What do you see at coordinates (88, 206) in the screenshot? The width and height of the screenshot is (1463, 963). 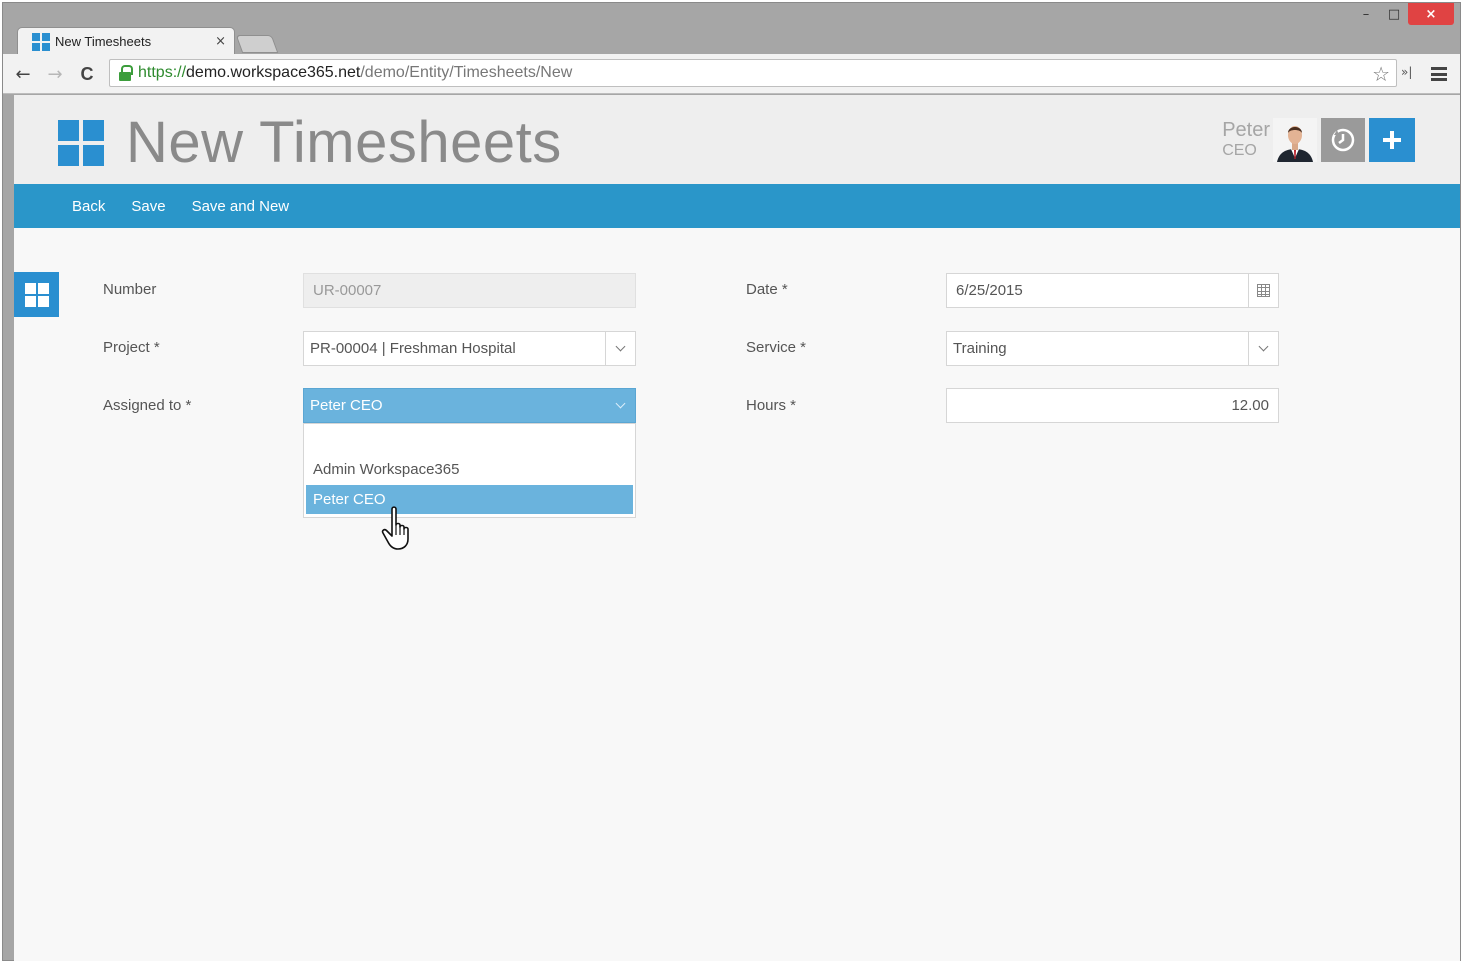 I see `back-button: Back` at bounding box center [88, 206].